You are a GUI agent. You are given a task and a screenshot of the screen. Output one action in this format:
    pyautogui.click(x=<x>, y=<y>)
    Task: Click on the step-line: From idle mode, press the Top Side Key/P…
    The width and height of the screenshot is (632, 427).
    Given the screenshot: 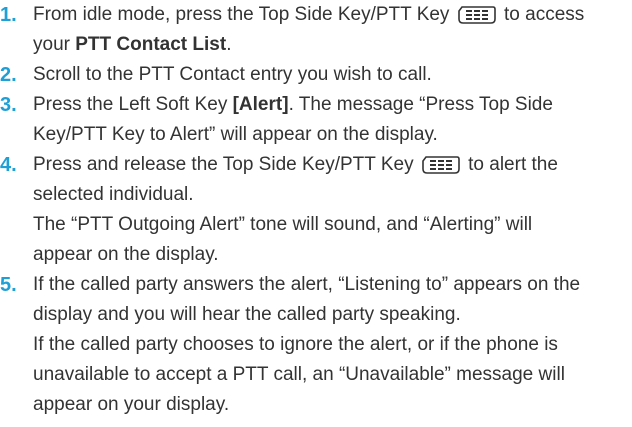 What is the action you would take?
    pyautogui.click(x=332, y=15)
    